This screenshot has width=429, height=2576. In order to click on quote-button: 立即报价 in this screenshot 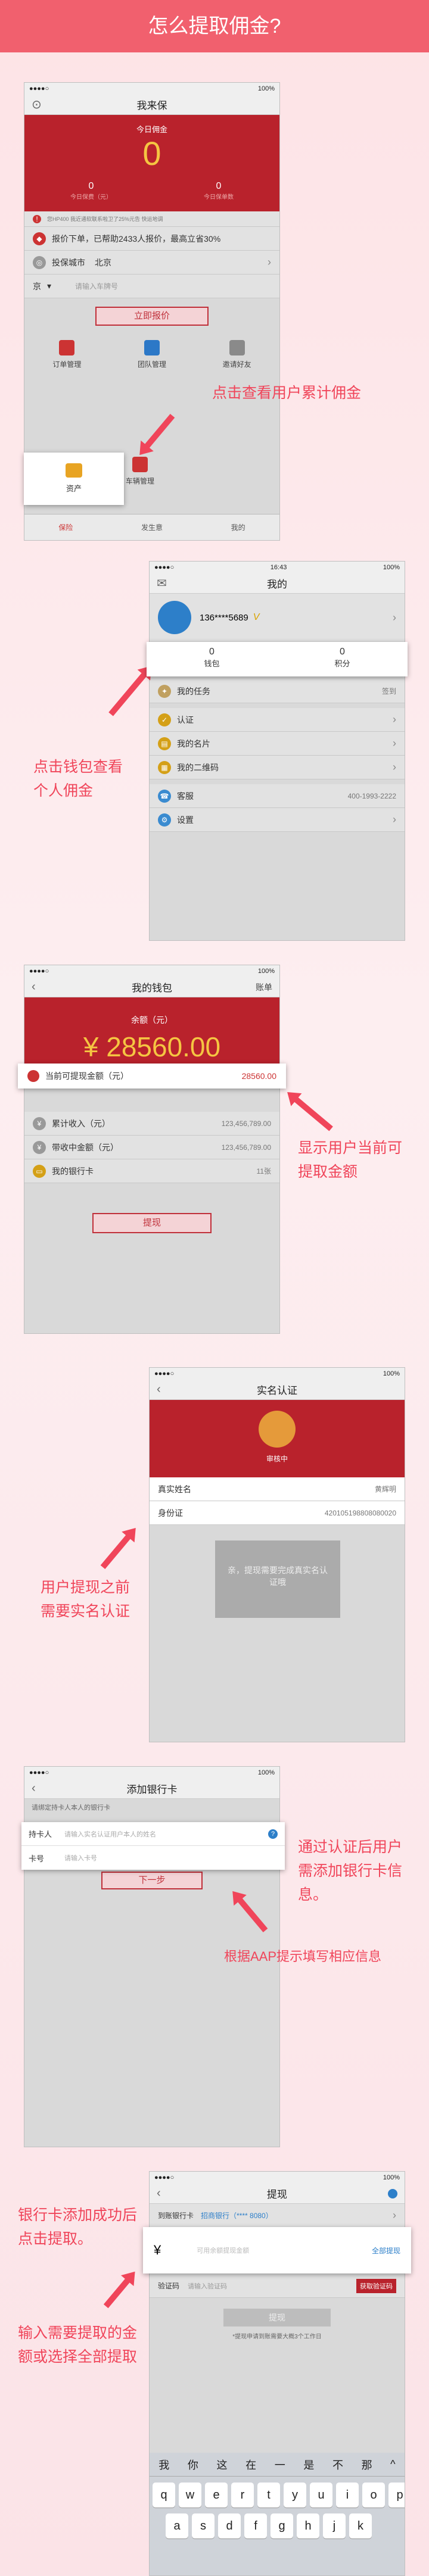, I will do `click(152, 316)`.